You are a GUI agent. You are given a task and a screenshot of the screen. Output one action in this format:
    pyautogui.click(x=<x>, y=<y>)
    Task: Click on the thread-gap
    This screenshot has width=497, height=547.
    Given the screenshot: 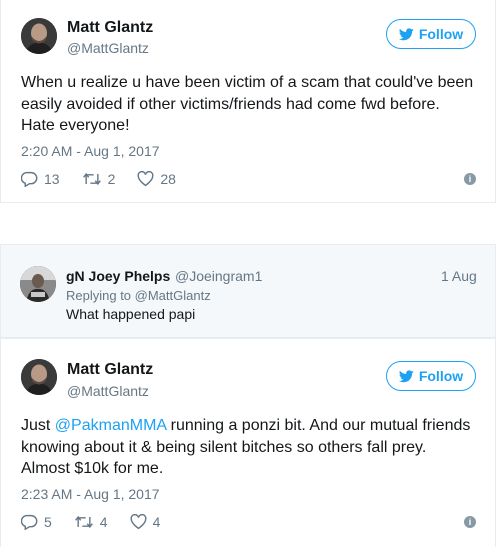 What is the action you would take?
    pyautogui.click(x=248, y=223)
    